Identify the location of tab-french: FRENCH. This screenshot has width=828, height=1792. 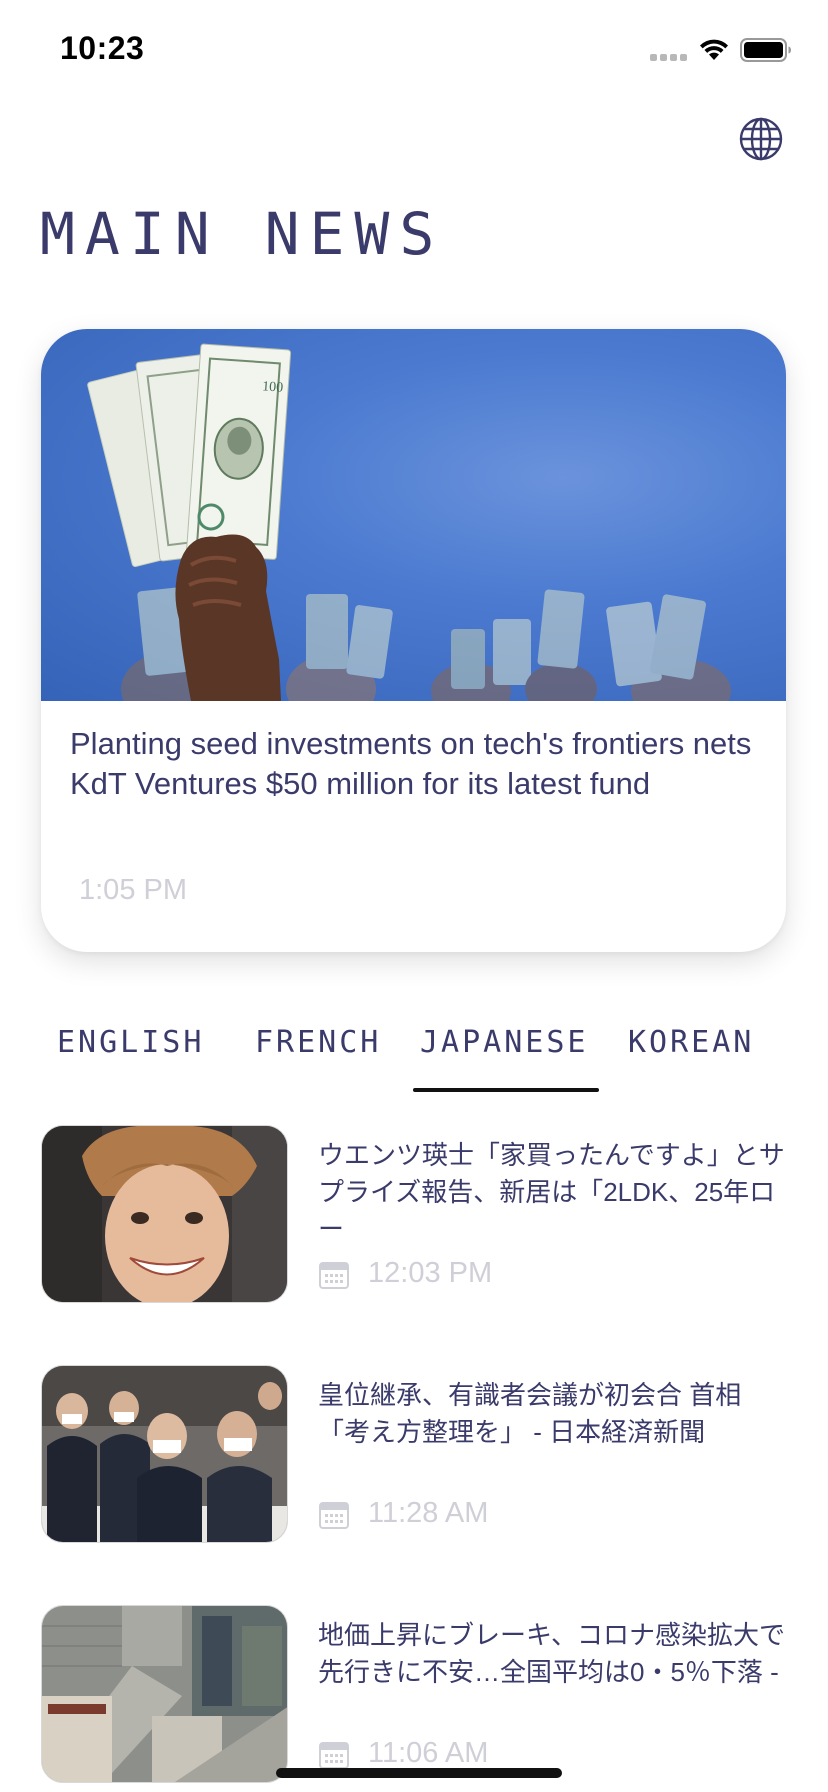
(318, 1042).